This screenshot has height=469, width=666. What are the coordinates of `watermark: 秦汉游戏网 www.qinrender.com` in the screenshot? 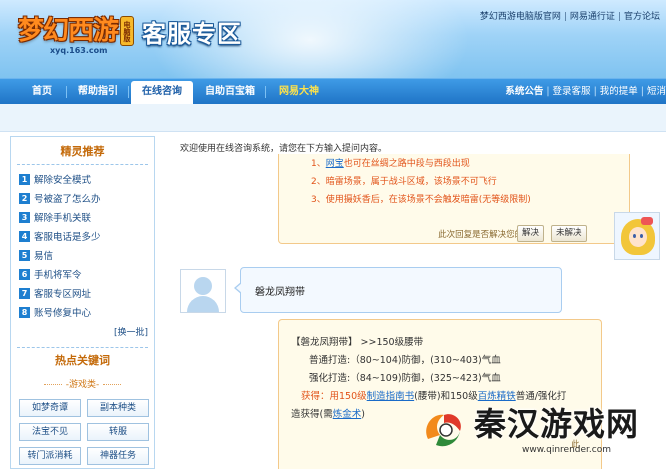 It's located at (538, 432).